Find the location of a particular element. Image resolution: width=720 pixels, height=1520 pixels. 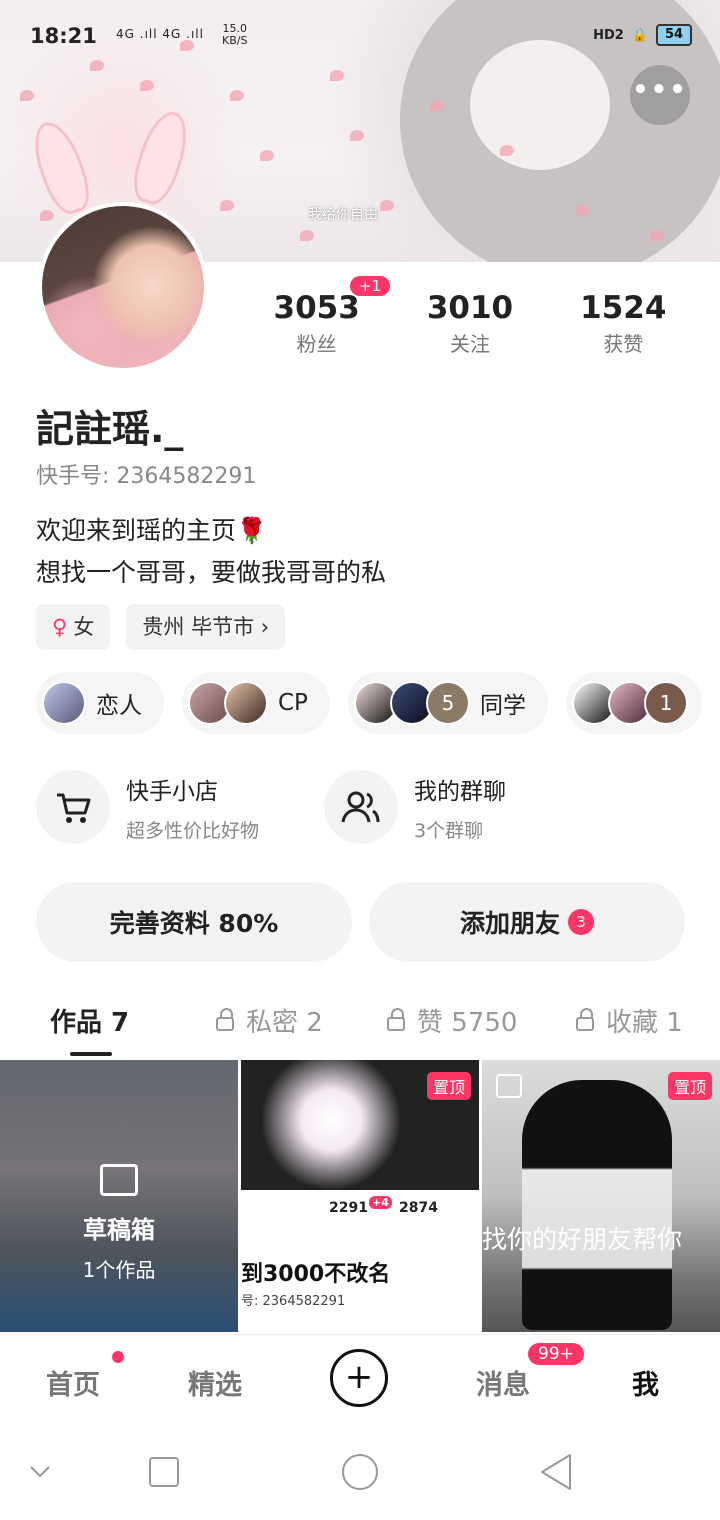

shop-entry: 快手小店超多性价比好物 is located at coordinates (147, 807).